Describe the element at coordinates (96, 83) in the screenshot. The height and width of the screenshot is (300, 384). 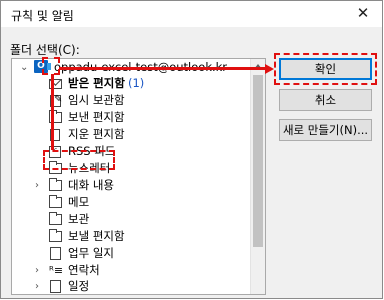
I see `tree-item-label: 받은 편지함` at that location.